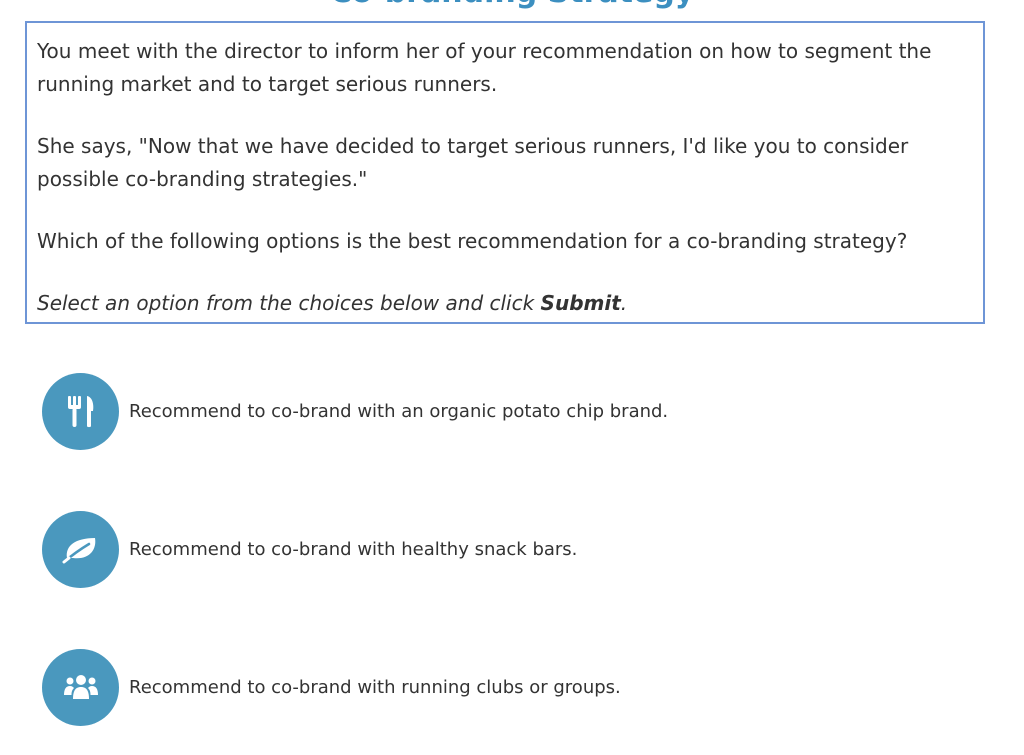  I want to click on instruction-suffix: ., so click(624, 303).